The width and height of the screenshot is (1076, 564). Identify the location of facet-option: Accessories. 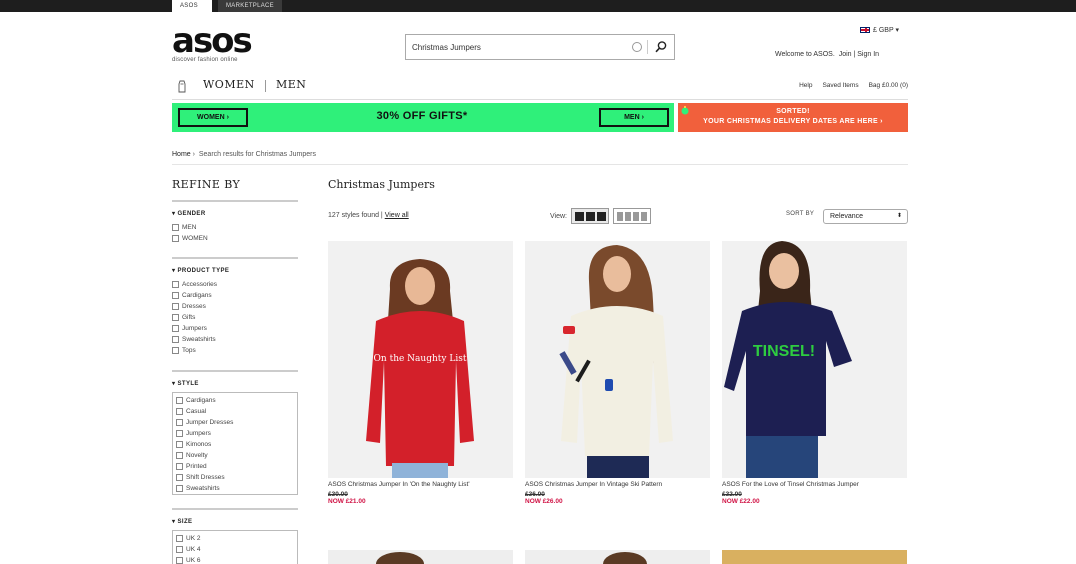
(235, 284).